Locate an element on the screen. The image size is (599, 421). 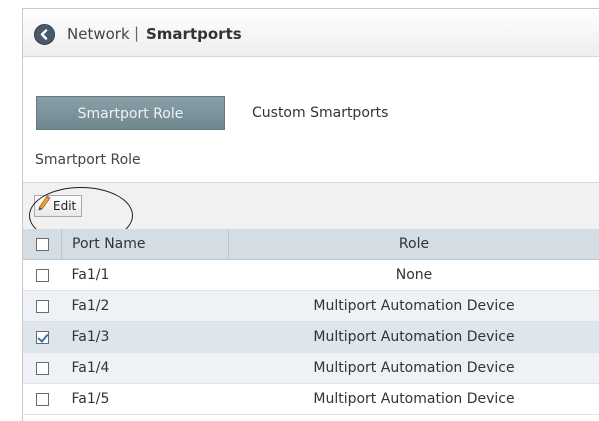
port-name-cell: Fa1/3 is located at coordinates (145, 337).